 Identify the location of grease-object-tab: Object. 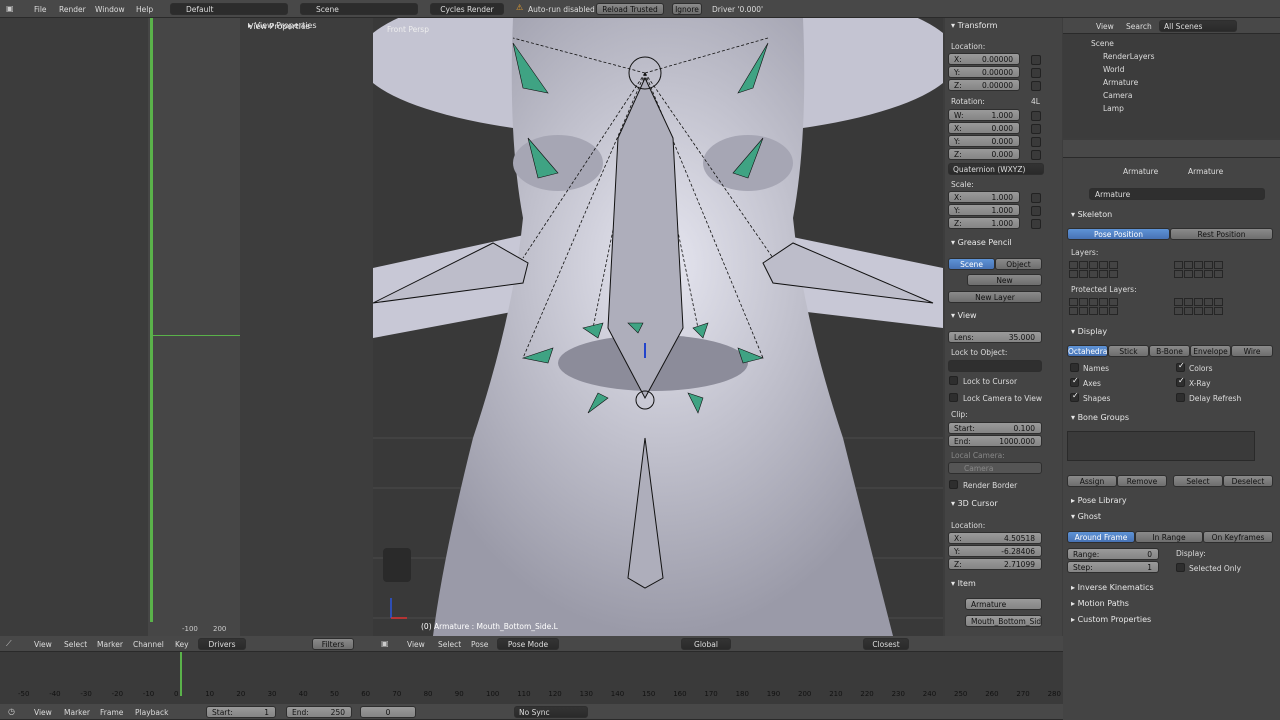
(1018, 264).